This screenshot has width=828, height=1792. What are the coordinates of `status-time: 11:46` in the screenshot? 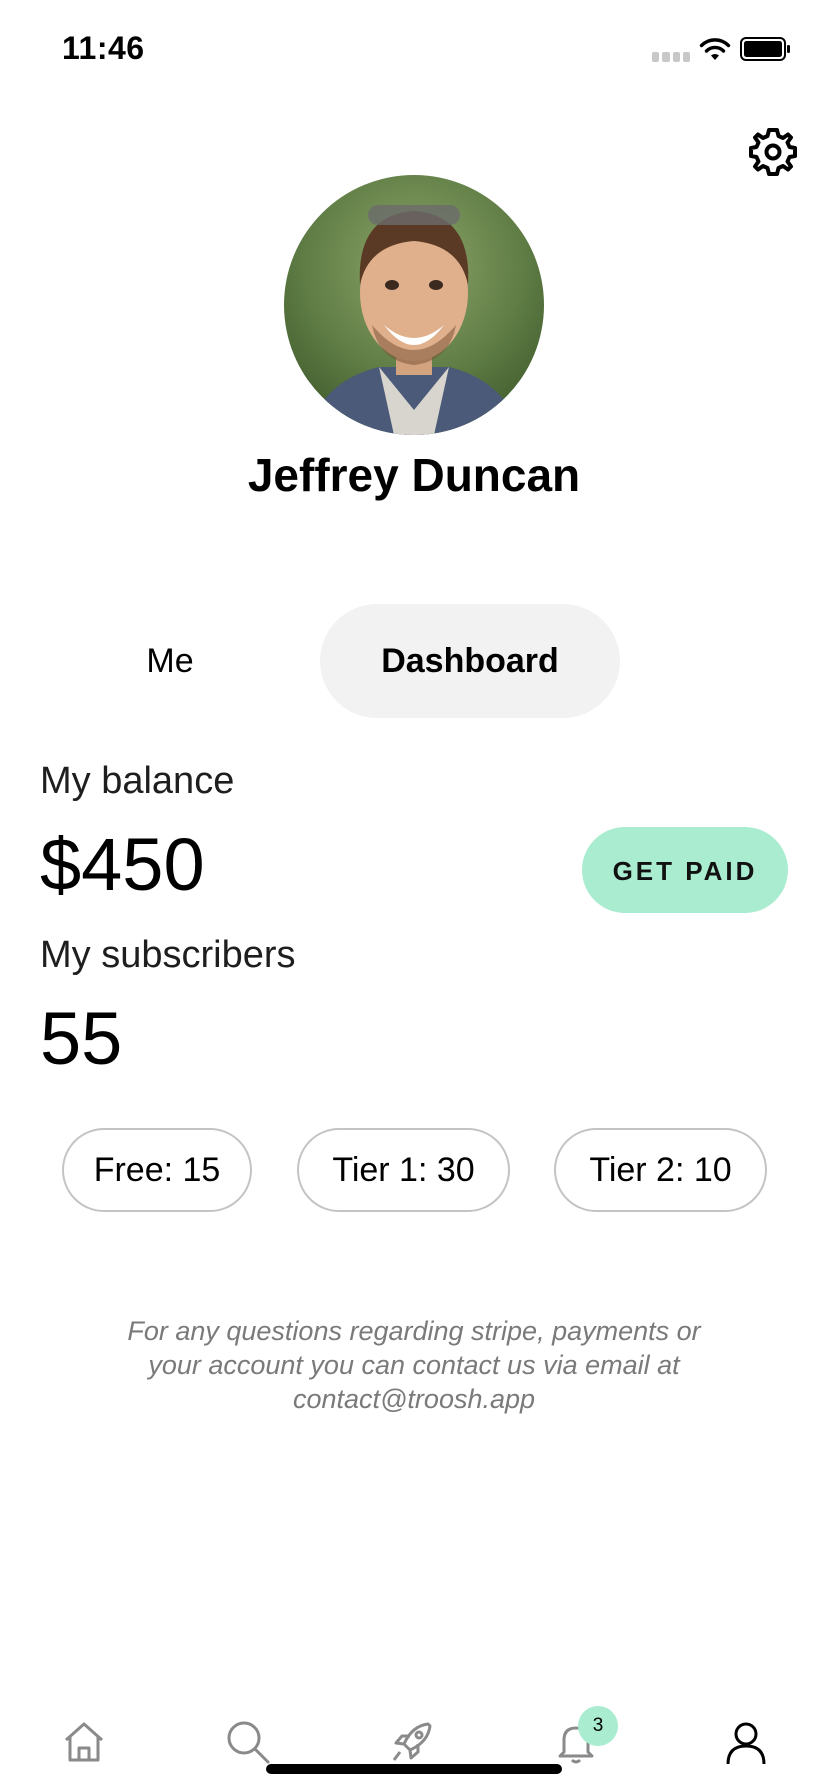 It's located at (103, 48).